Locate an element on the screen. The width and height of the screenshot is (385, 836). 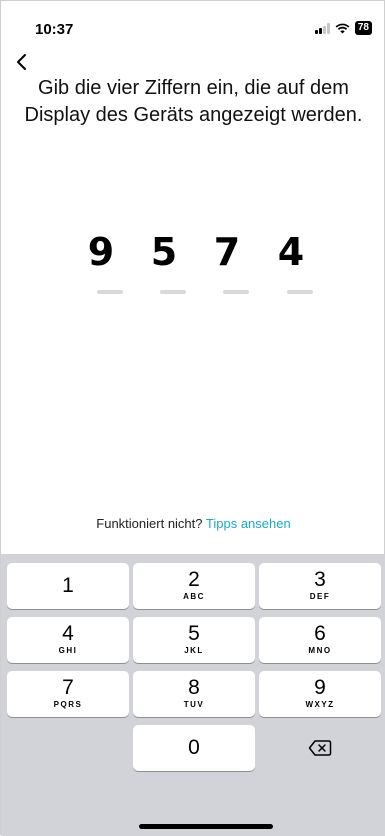
backspace-icon is located at coordinates (320, 748).